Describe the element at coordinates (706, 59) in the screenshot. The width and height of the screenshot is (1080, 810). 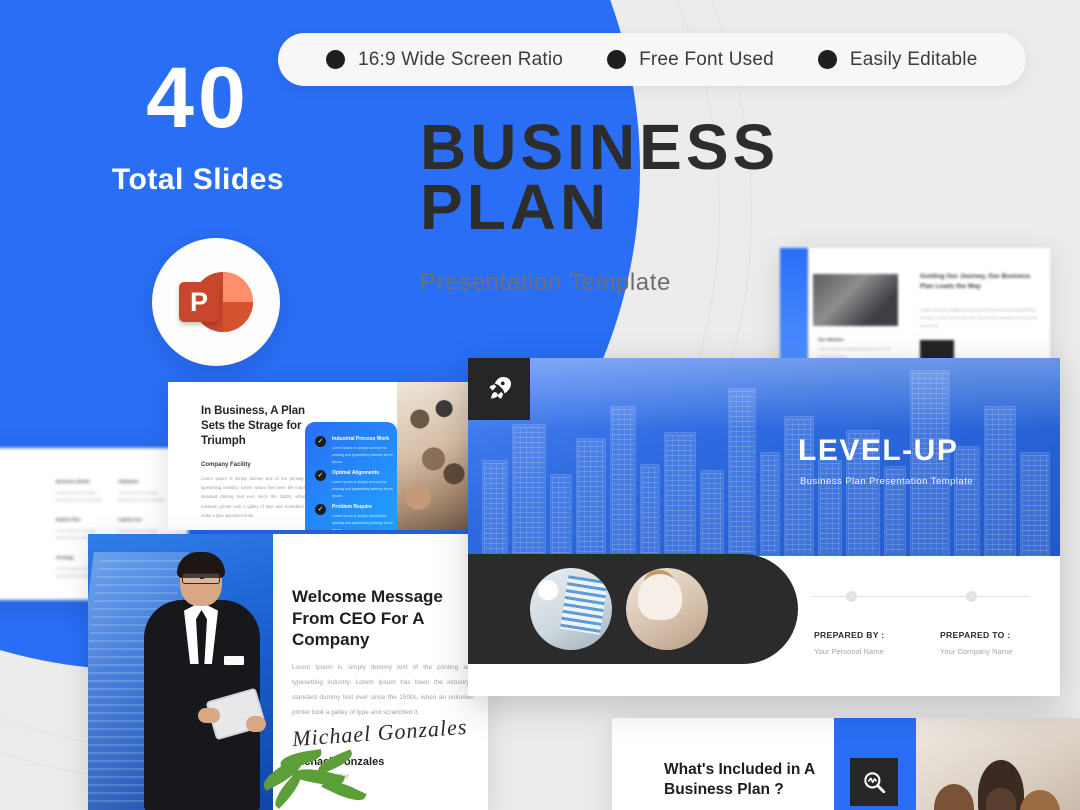
I see `feature-badge-label: Free Font Used` at that location.